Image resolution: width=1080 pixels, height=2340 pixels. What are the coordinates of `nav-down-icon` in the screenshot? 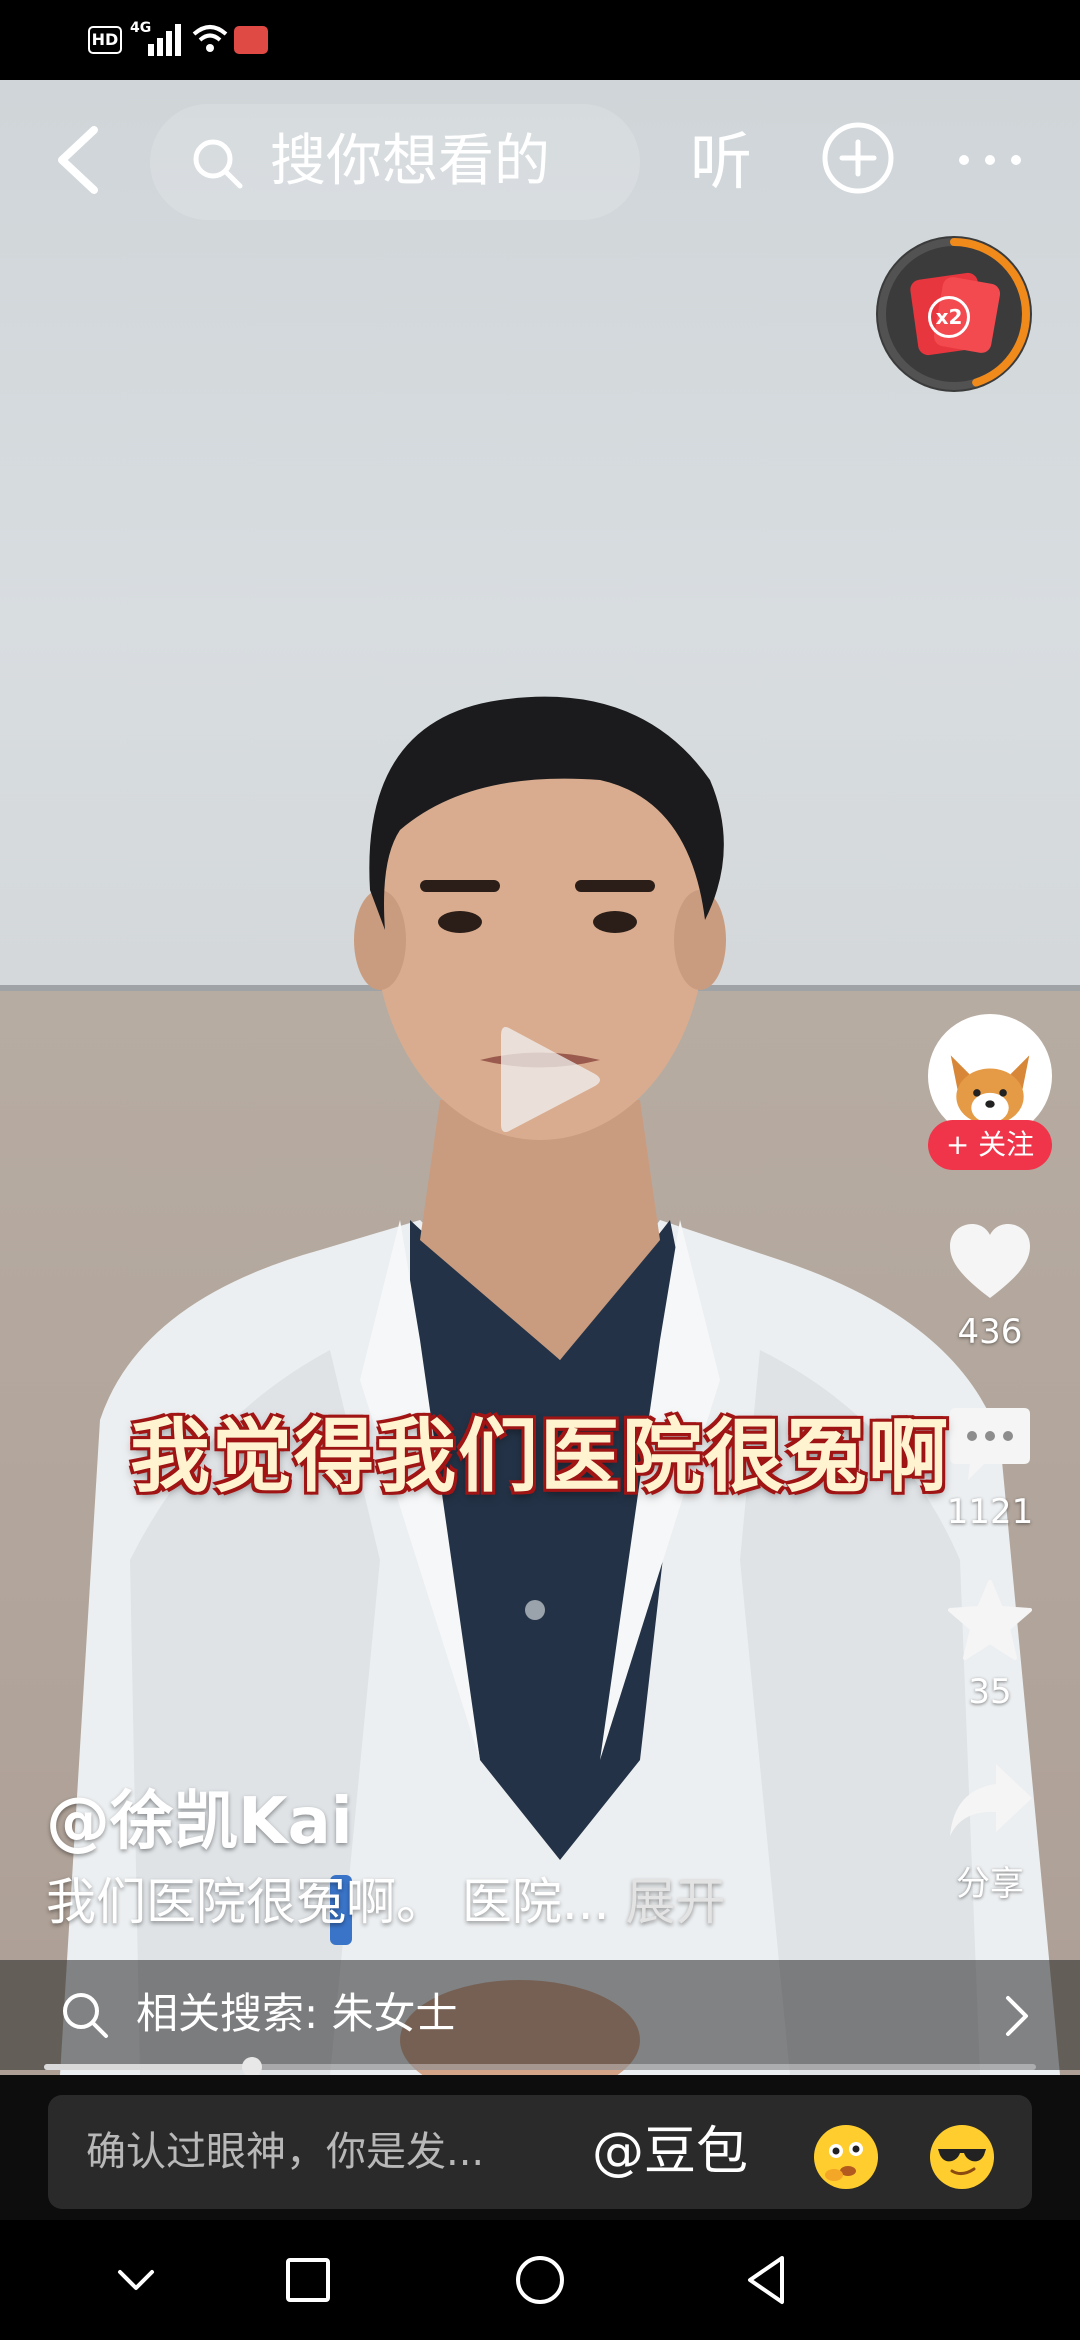 It's located at (136, 2280).